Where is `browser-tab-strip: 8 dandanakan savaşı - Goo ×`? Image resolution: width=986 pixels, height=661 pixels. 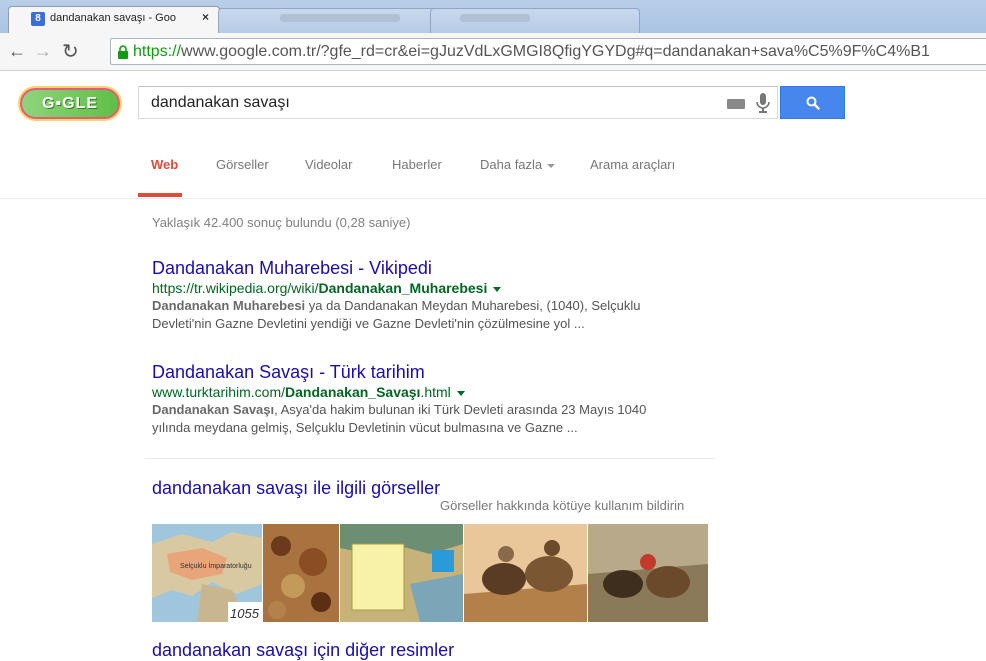 browser-tab-strip: 8 dandanakan savaşı - Goo × is located at coordinates (493, 16).